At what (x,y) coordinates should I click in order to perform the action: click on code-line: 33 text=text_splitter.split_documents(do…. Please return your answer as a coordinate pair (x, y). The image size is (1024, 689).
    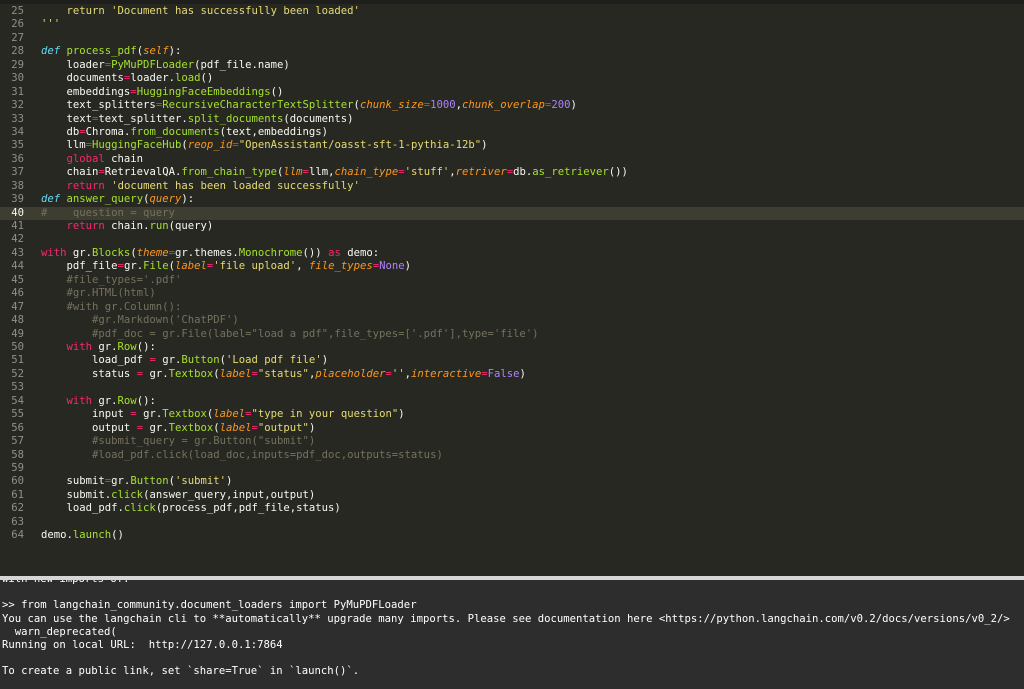
    Looking at the image, I should click on (512, 119).